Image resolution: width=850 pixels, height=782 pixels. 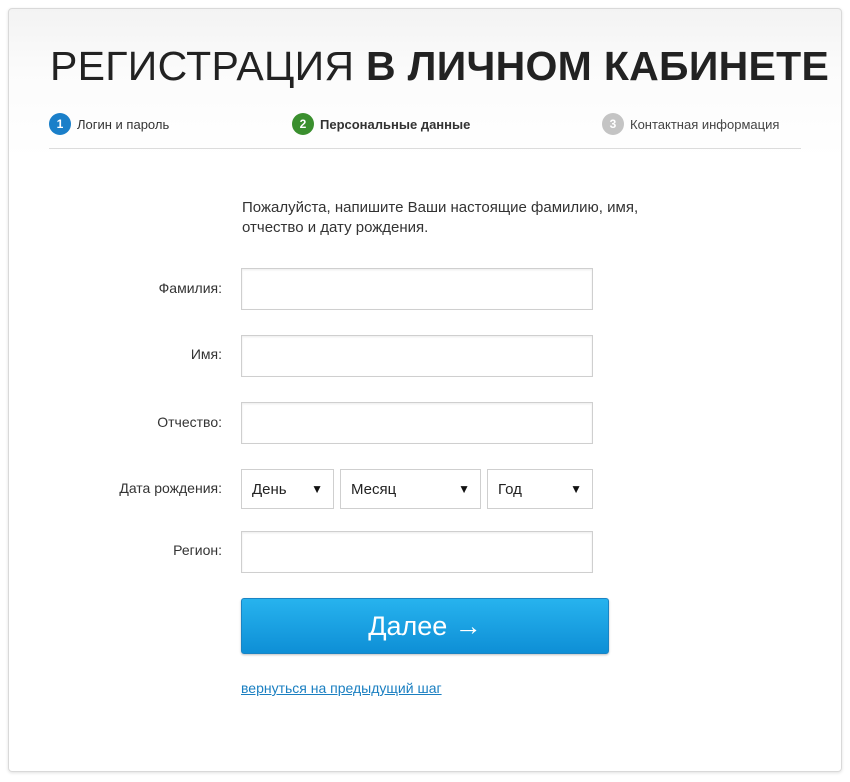 I want to click on page-title-bold: В ЛИЧНОМ КАБИНЕТЕ, so click(x=598, y=66).